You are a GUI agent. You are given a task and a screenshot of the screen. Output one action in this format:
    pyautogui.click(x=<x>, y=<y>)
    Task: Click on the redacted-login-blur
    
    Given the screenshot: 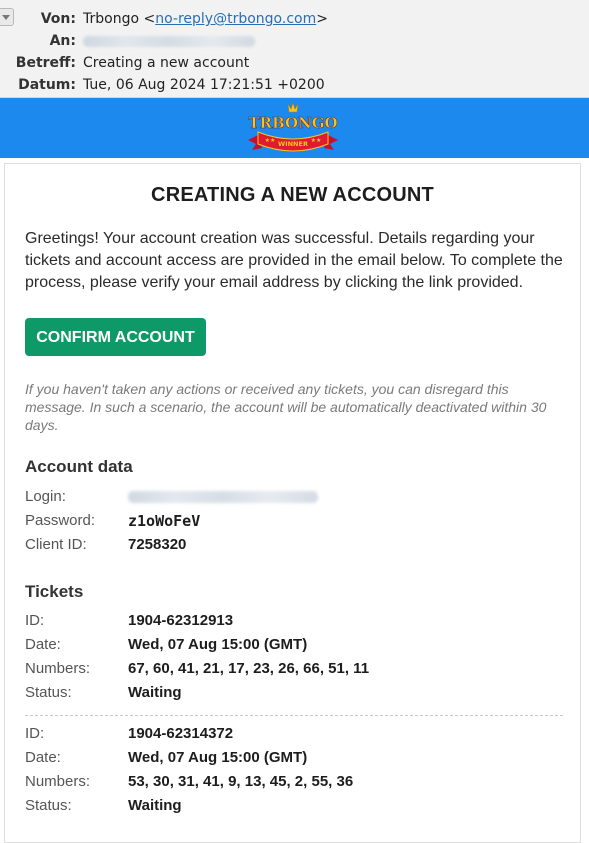 What is the action you would take?
    pyautogui.click(x=223, y=497)
    